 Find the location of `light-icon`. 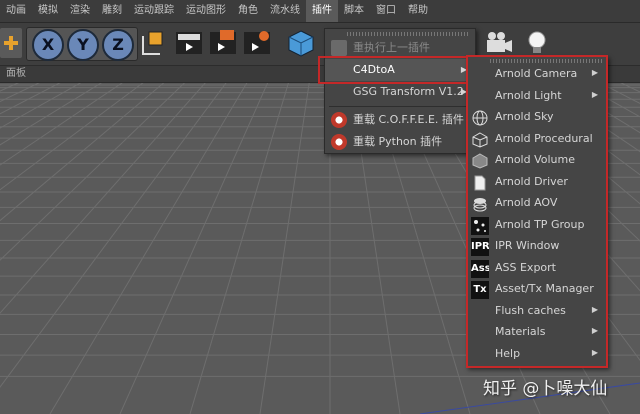

light-icon is located at coordinates (537, 43).